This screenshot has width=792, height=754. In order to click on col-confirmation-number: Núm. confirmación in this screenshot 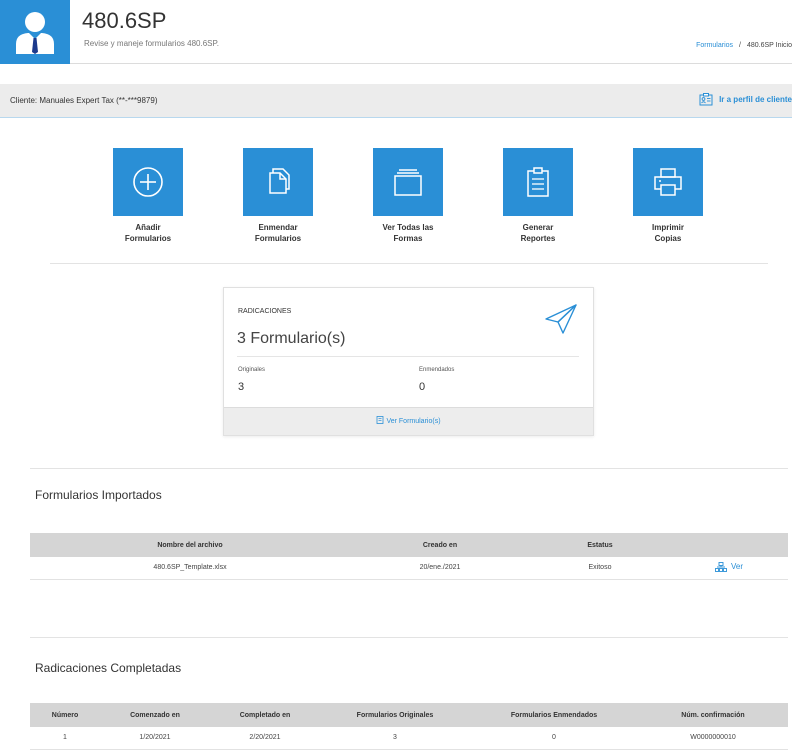, I will do `click(713, 715)`.